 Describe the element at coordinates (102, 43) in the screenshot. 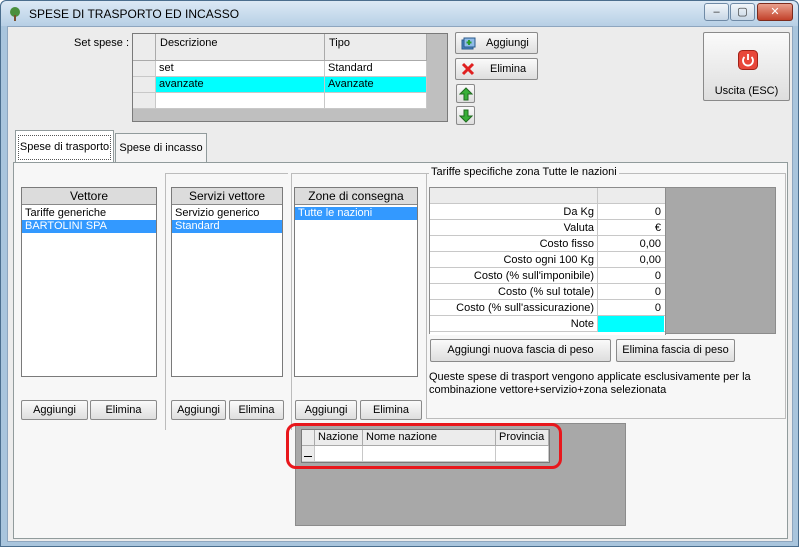

I see `set-spese-label: Set spese :` at that location.